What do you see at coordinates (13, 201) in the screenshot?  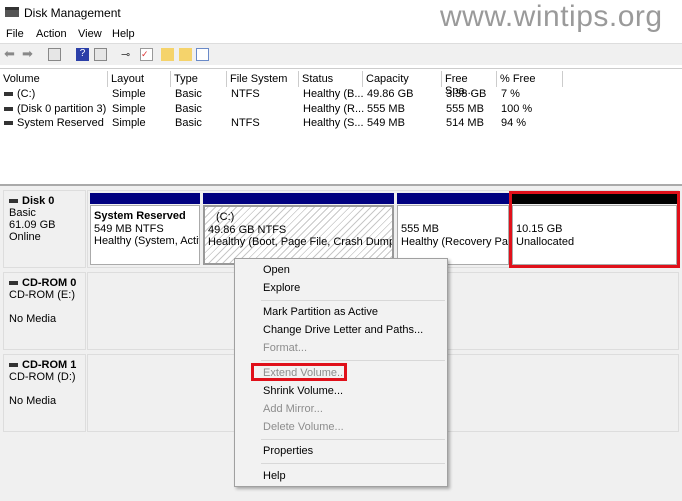 I see `disk-icon` at bounding box center [13, 201].